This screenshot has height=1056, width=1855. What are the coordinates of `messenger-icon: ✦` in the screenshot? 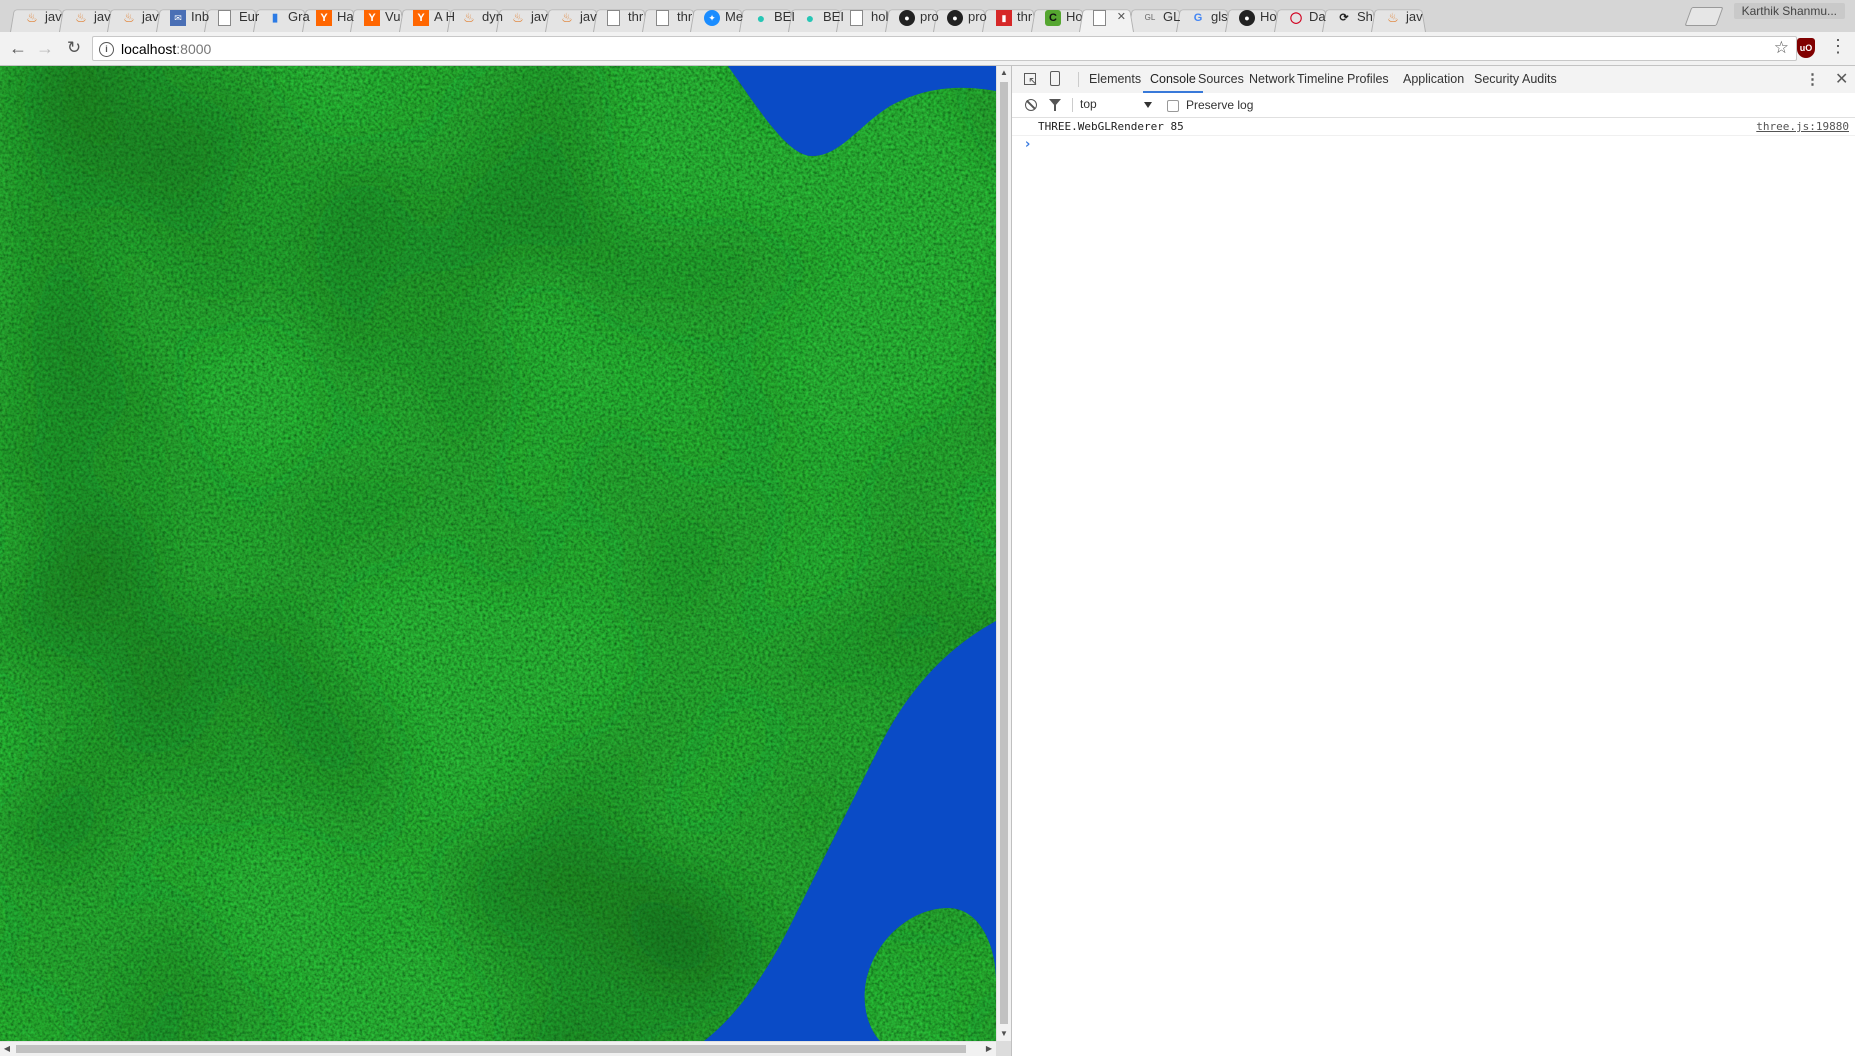 It's located at (712, 18).